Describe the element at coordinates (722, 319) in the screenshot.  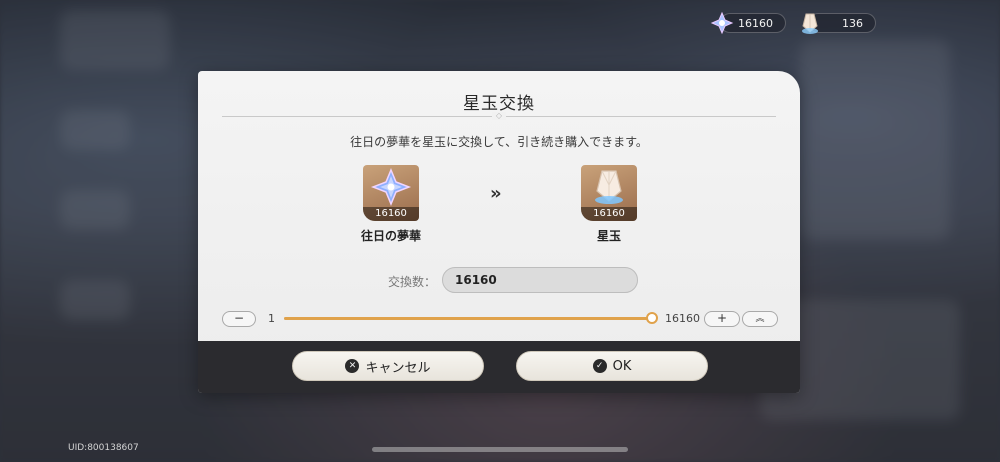
I see `increase-button: +` at that location.